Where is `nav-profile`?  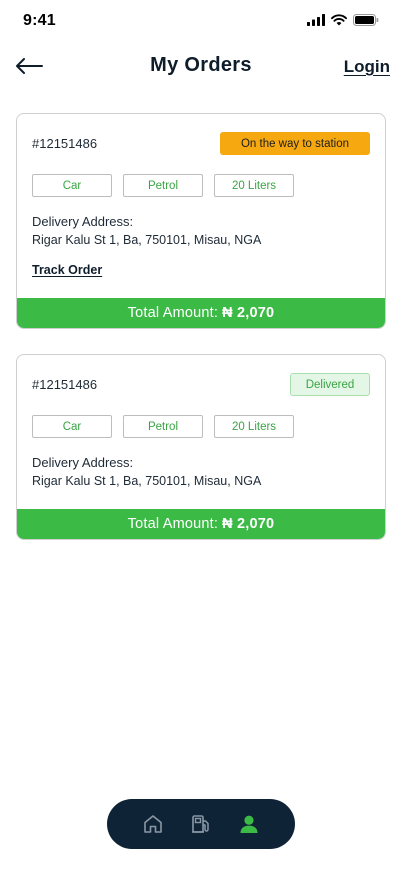 nav-profile is located at coordinates (249, 824).